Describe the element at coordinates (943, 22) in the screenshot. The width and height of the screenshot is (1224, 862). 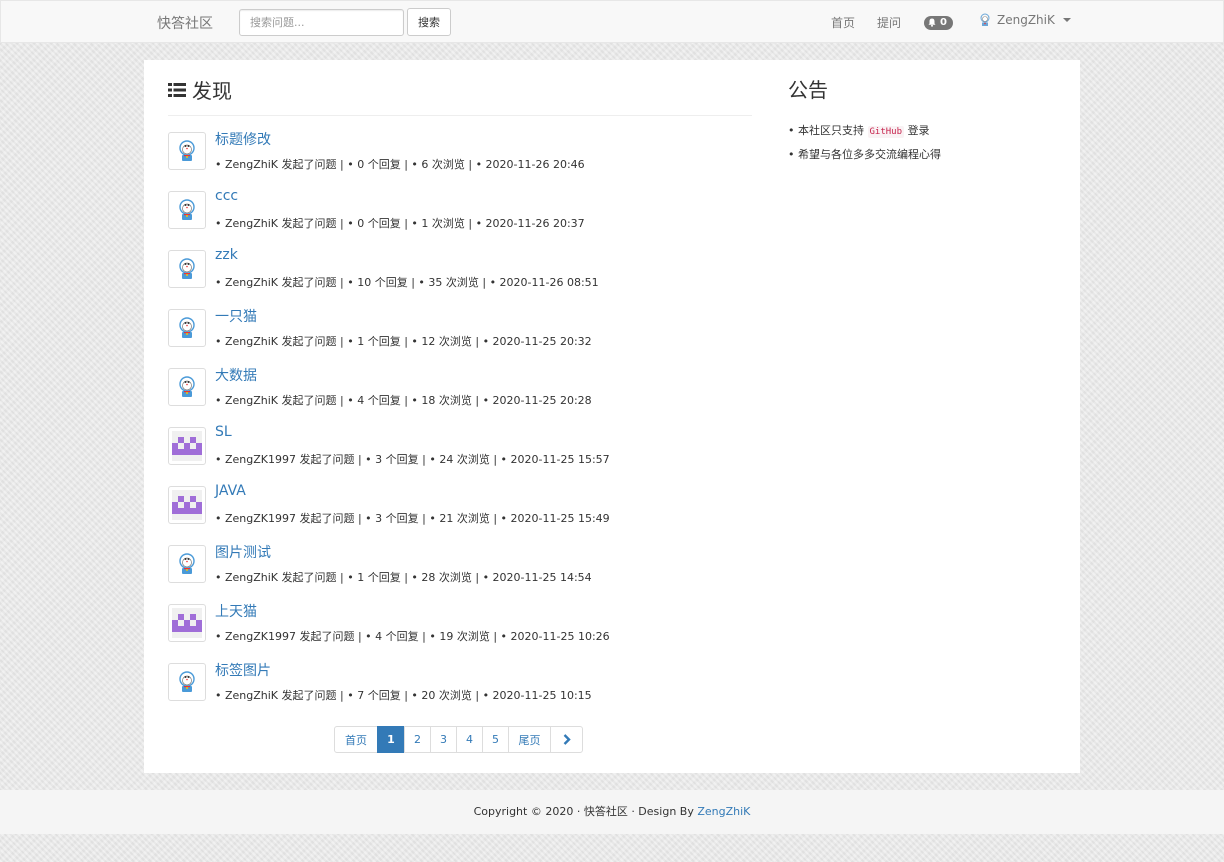
I see `notification-count: 0` at that location.